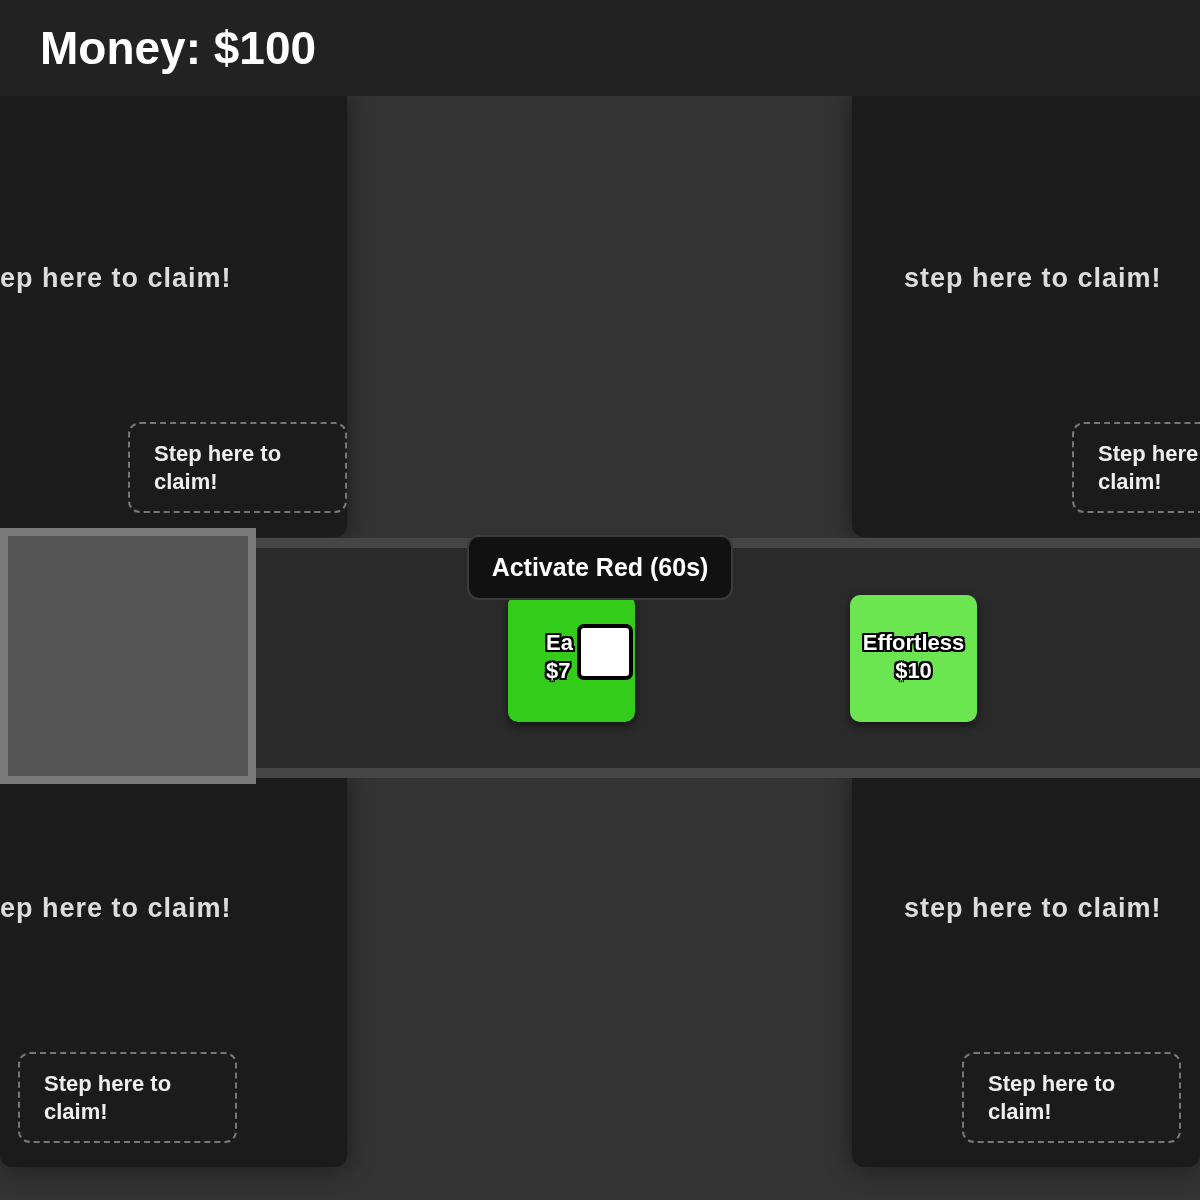  What do you see at coordinates (1136, 467) in the screenshot?
I see `claim-pad: Step here claim!` at bounding box center [1136, 467].